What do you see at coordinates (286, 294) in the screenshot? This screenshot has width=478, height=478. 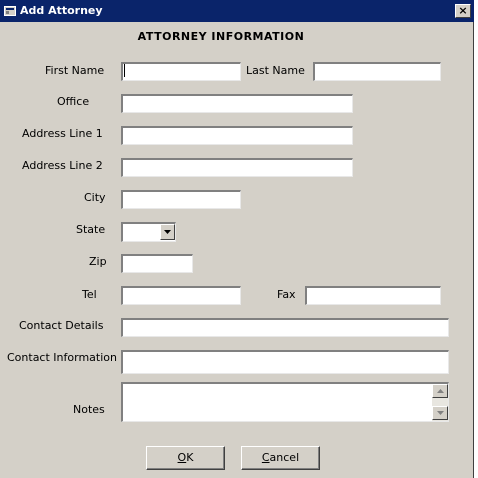 I see `fax-label: Fax` at bounding box center [286, 294].